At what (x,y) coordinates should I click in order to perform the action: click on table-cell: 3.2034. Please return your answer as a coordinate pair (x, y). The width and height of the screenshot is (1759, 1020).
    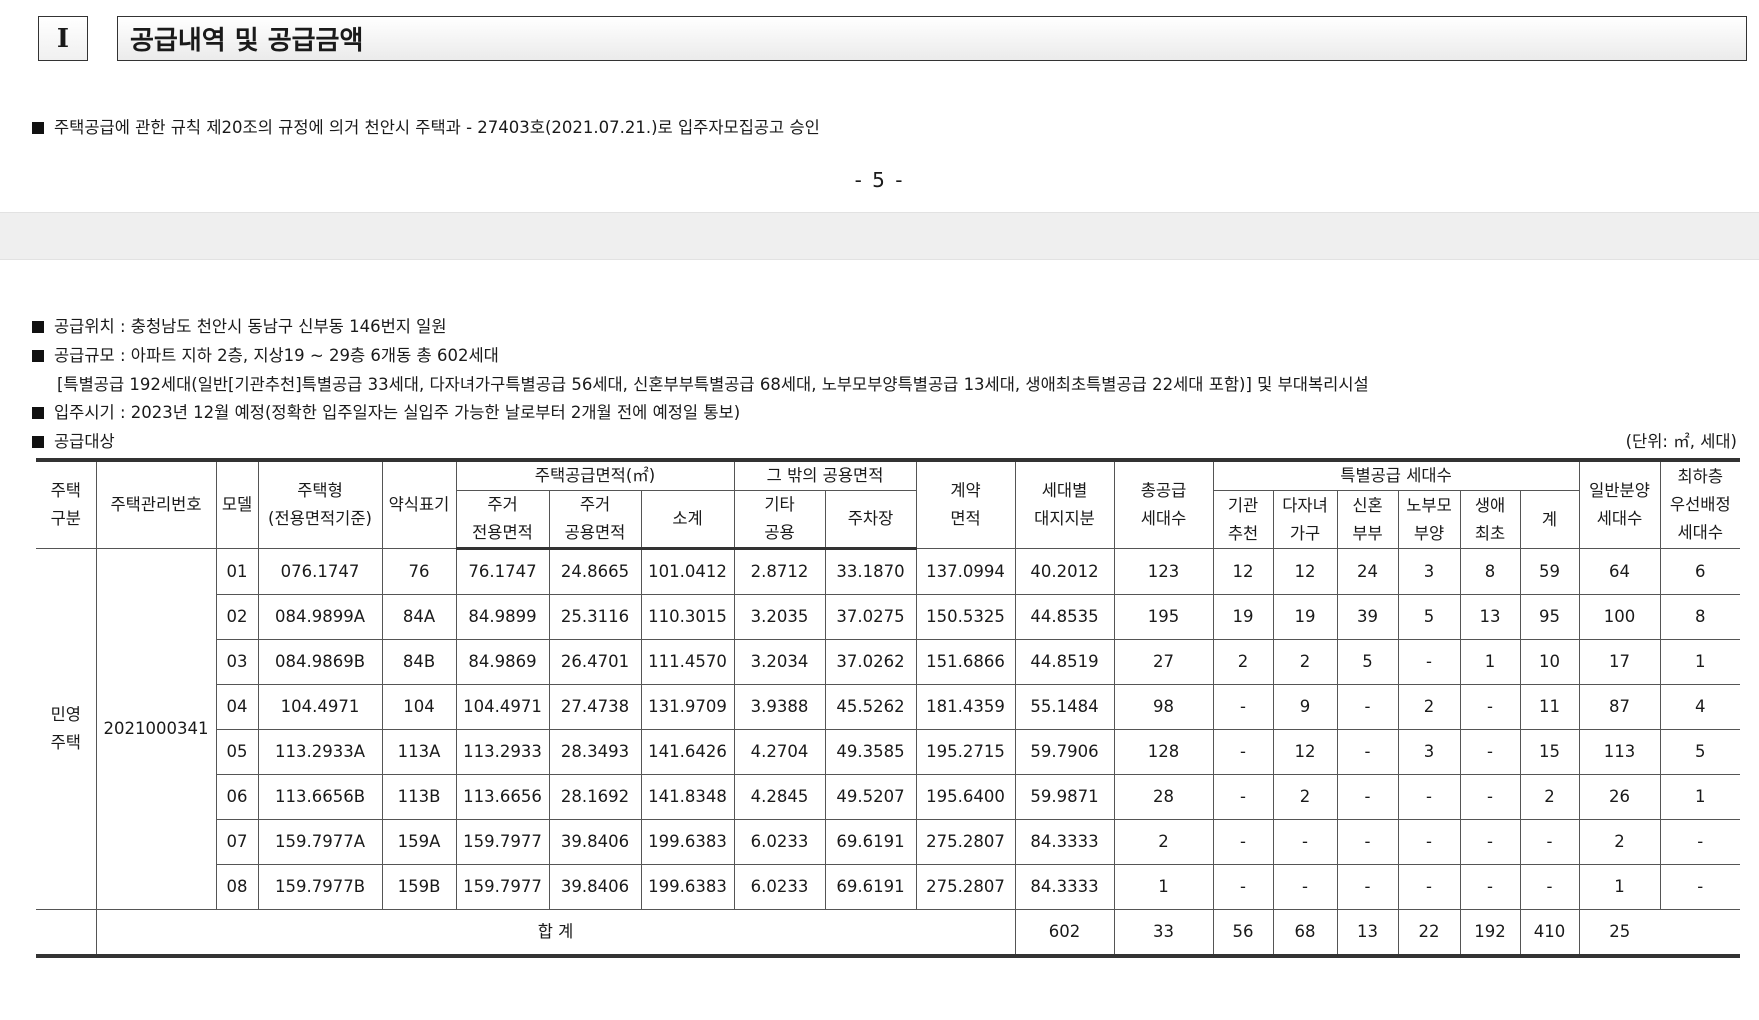
    Looking at the image, I should click on (779, 662).